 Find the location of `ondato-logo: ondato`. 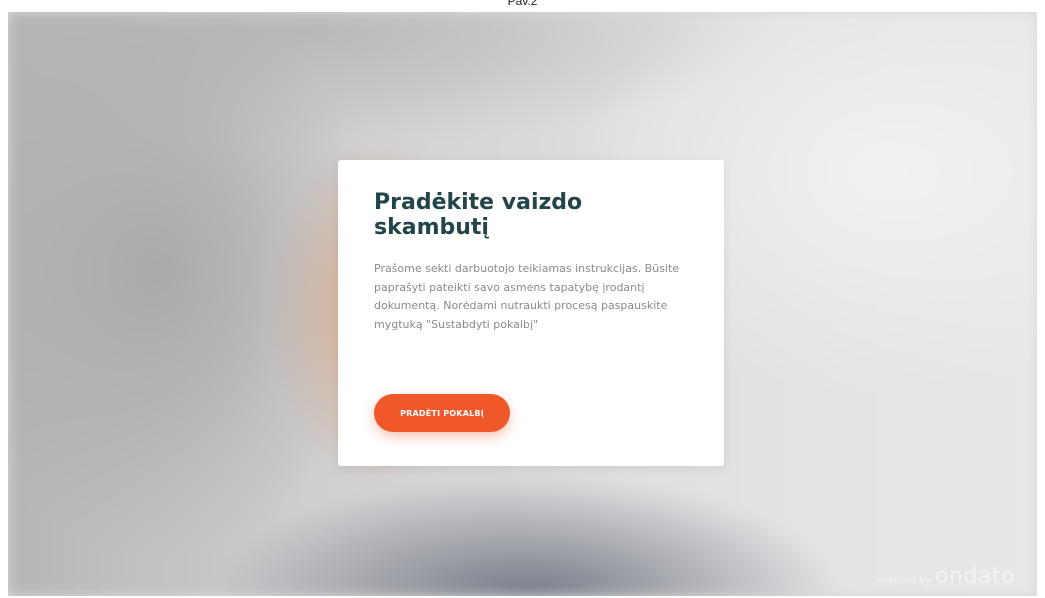

ondato-logo: ondato is located at coordinates (975, 576).